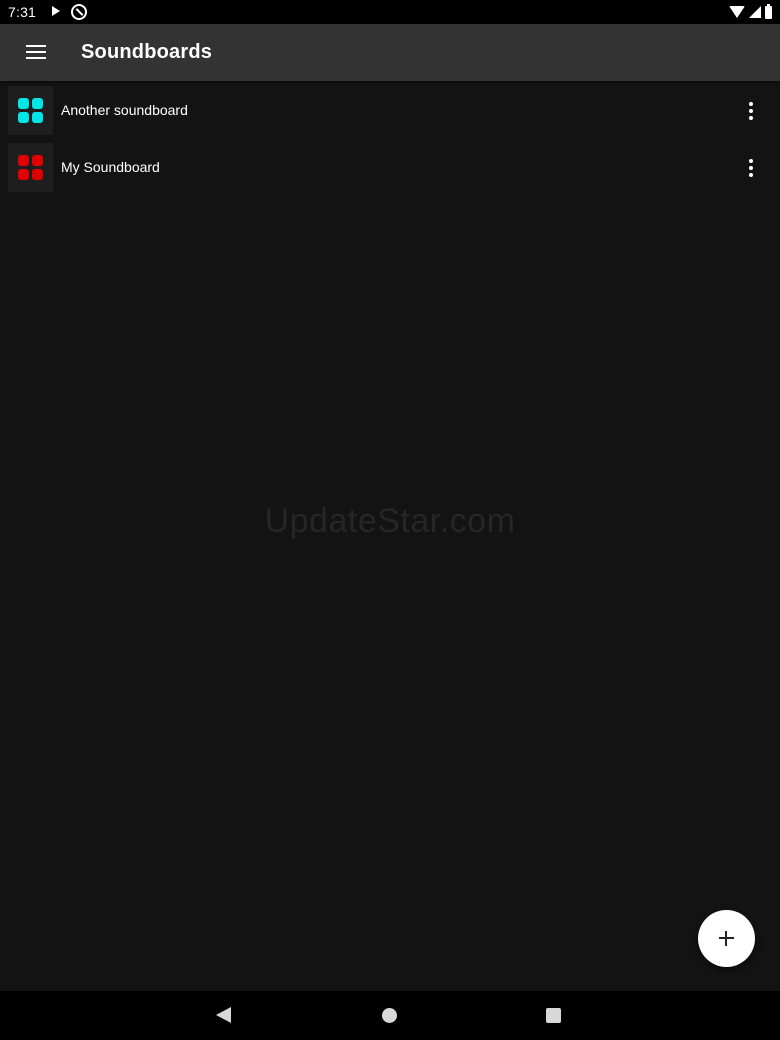 The height and width of the screenshot is (1040, 780). I want to click on plus-icon, so click(726, 938).